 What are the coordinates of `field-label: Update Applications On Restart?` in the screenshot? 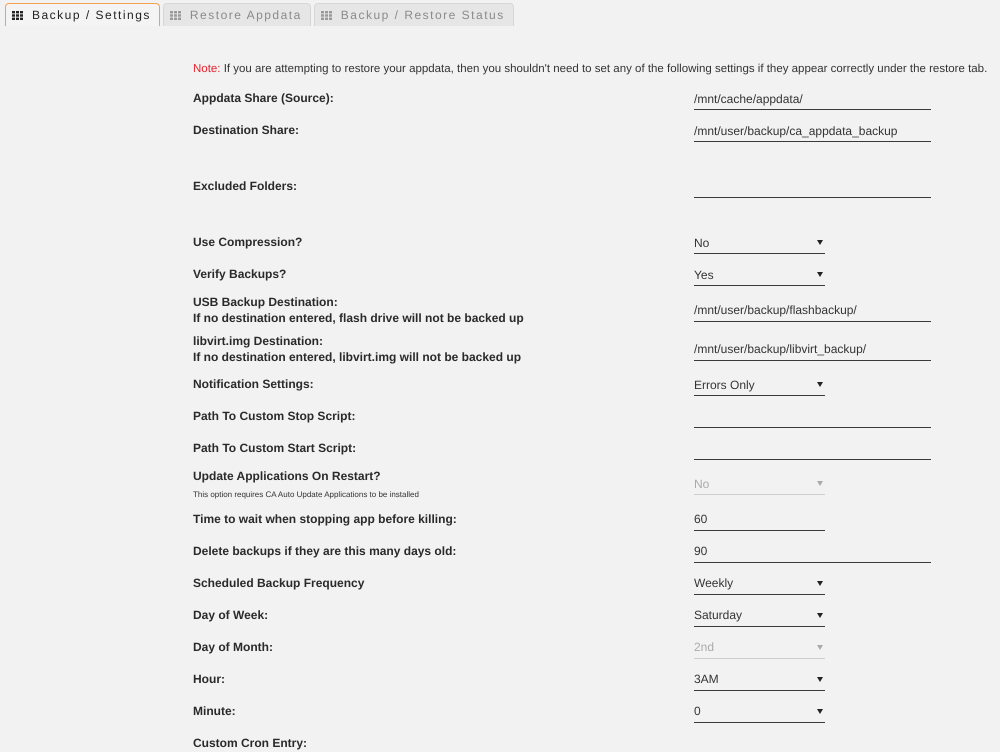 It's located at (287, 476).